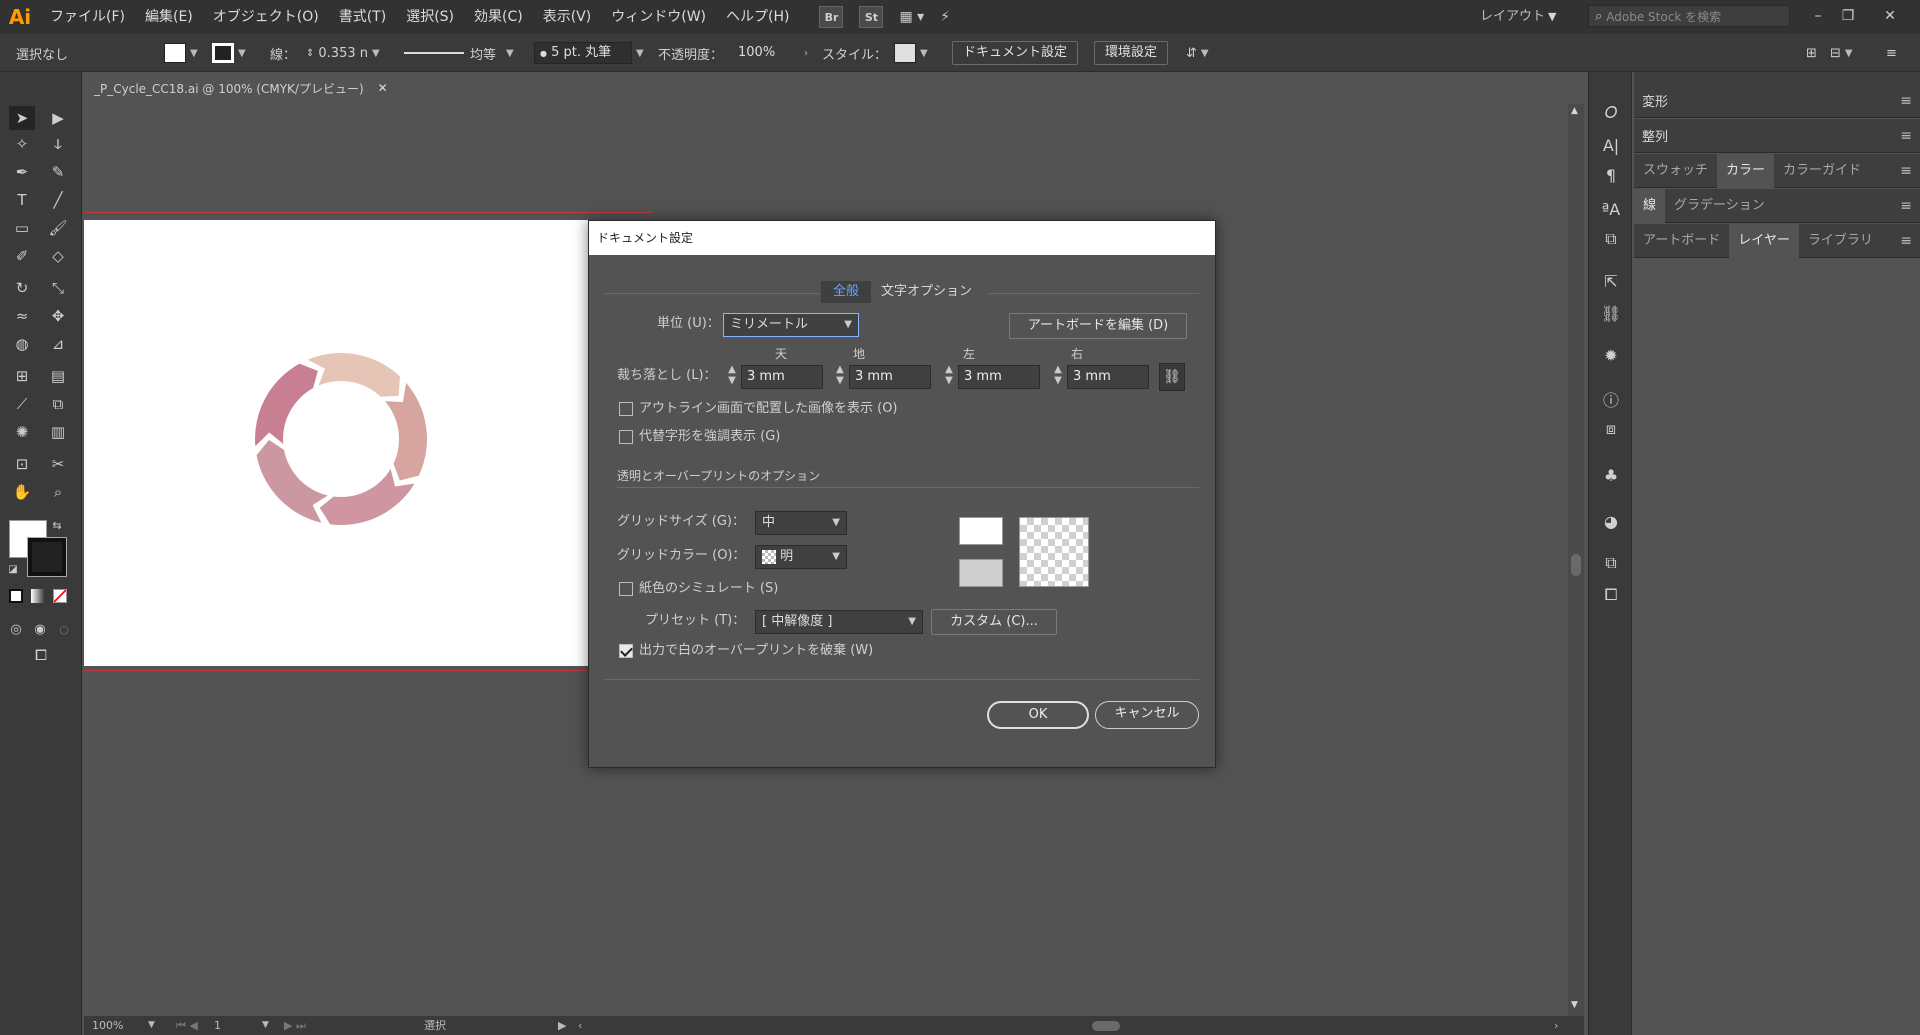 The width and height of the screenshot is (1920, 1035). I want to click on tab-swatches: スウォッチ, so click(1675, 171).